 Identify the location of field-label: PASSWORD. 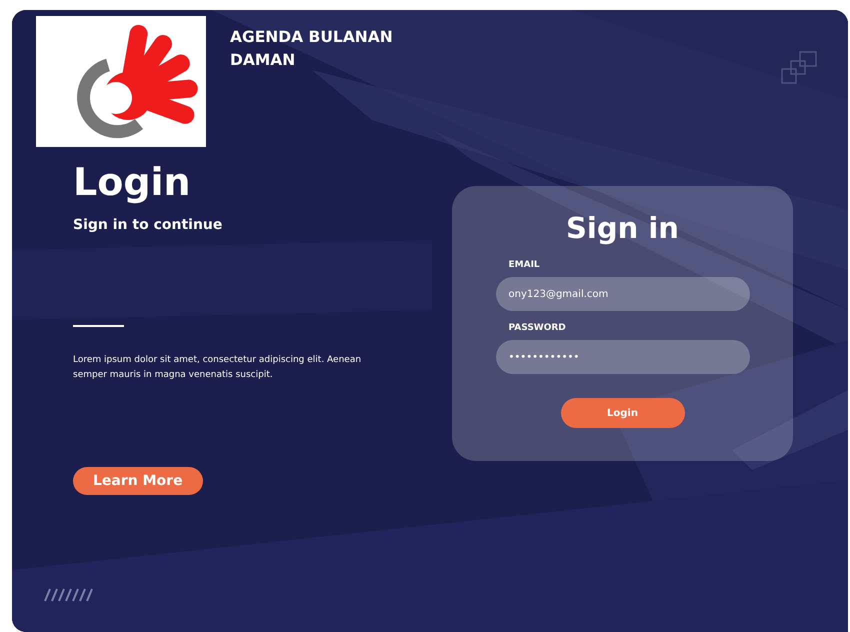
(537, 328).